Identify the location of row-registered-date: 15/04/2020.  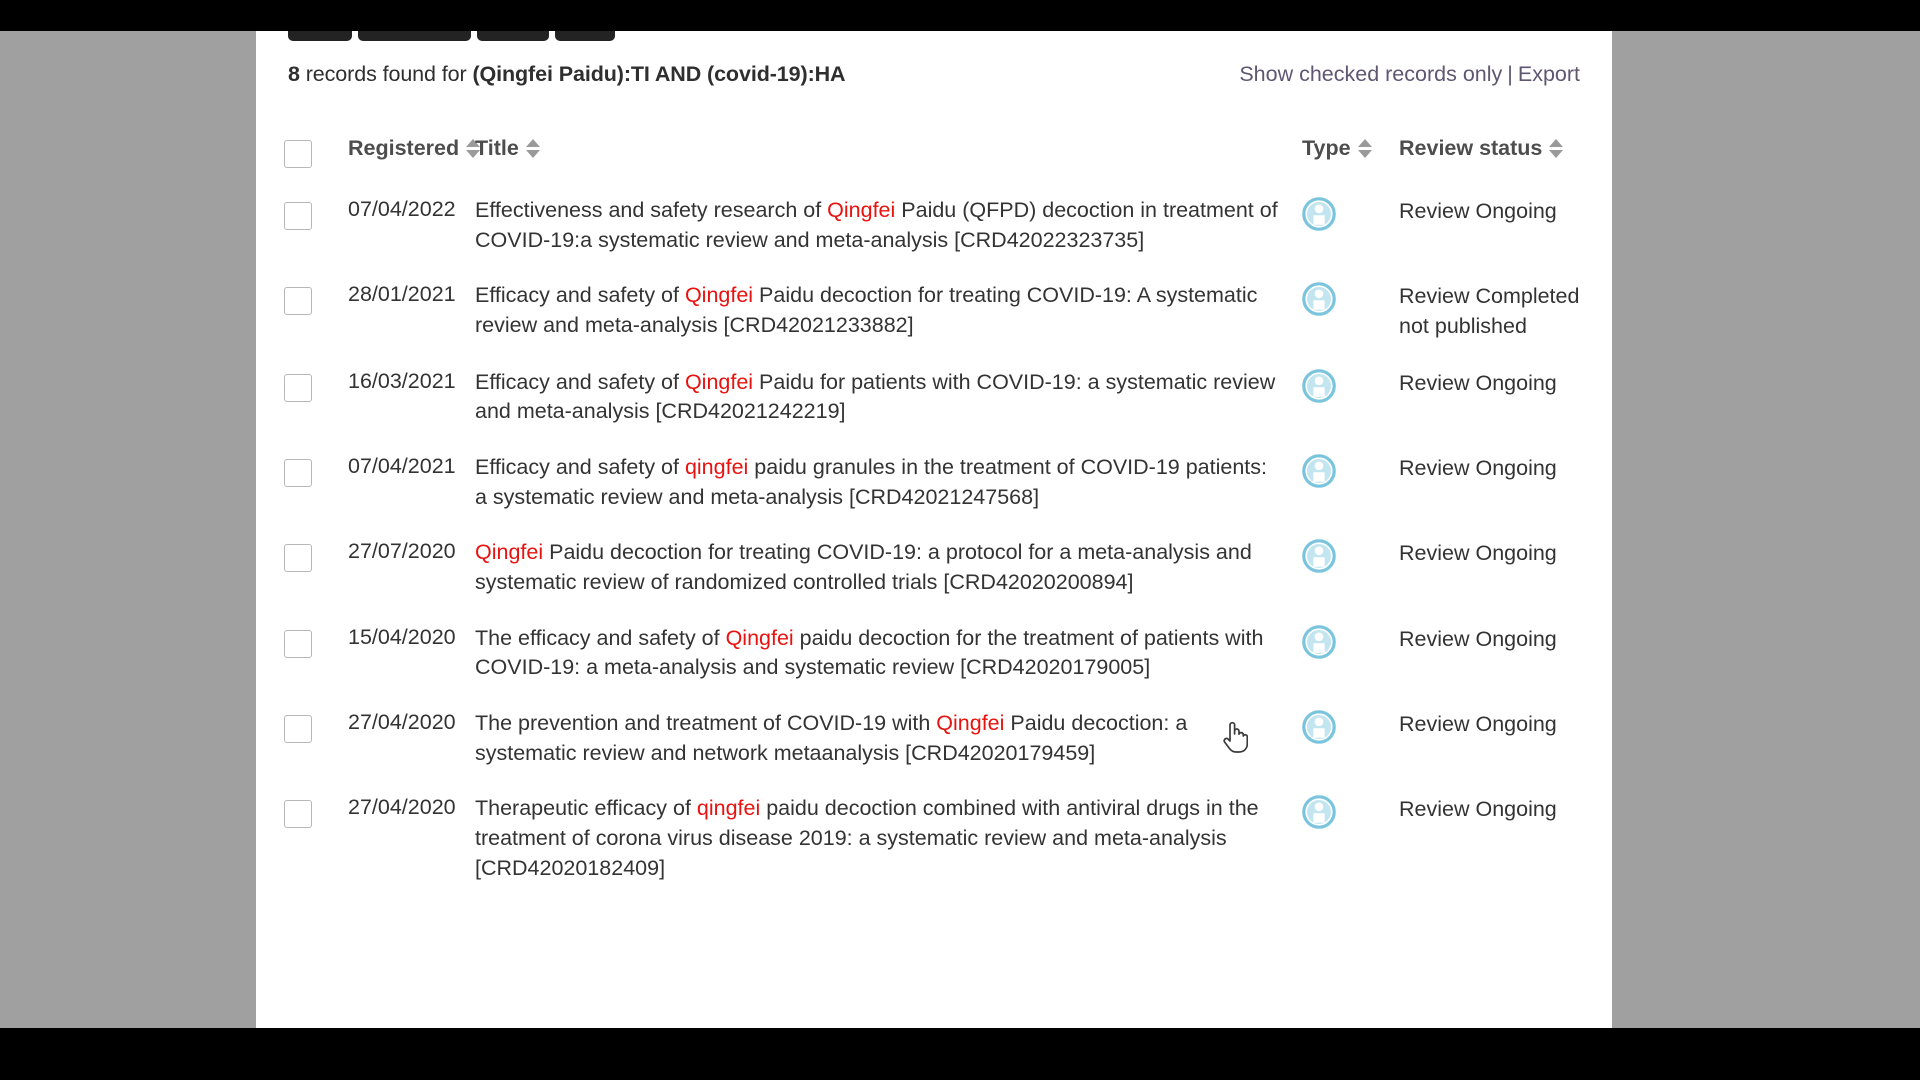
(402, 636).